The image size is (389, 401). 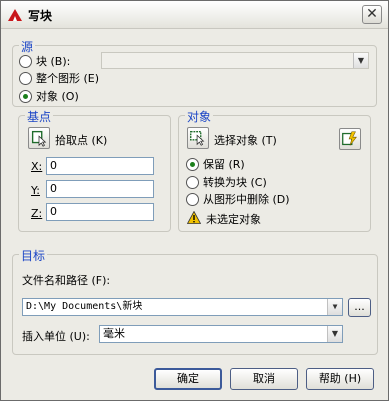 What do you see at coordinates (100, 166) in the screenshot?
I see `x-field: 0` at bounding box center [100, 166].